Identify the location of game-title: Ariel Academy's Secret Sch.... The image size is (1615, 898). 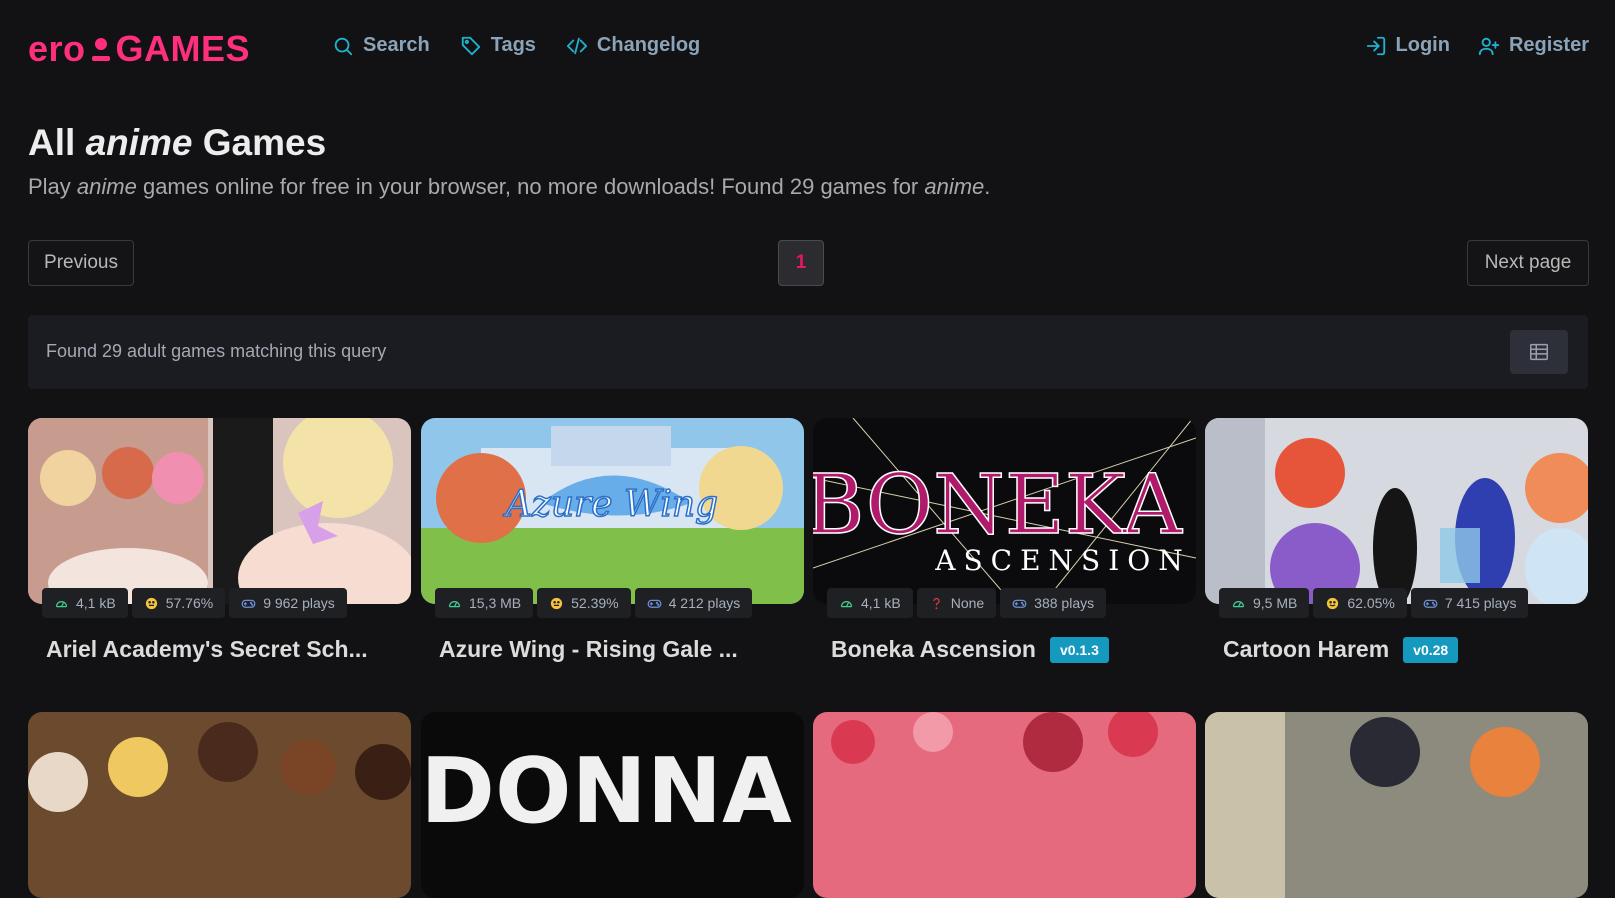
(207, 649).